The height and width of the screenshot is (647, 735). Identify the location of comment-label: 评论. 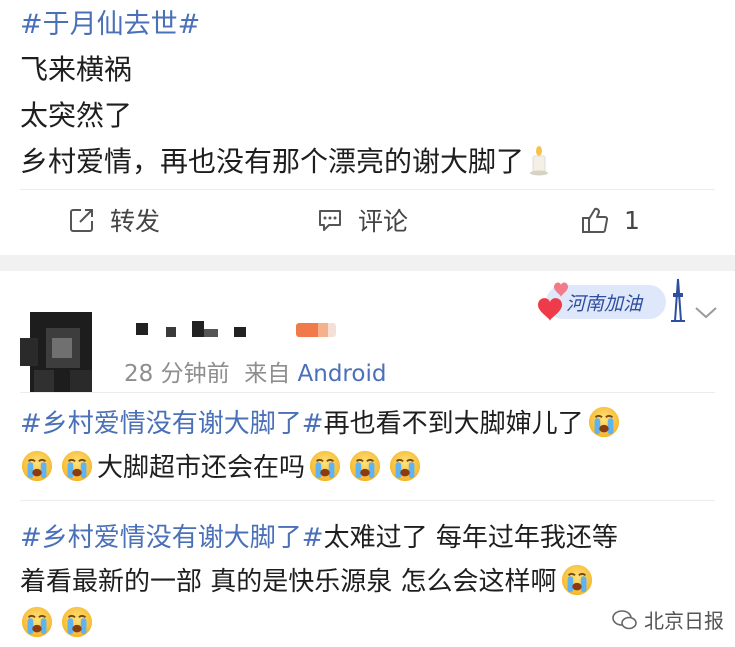
(383, 221).